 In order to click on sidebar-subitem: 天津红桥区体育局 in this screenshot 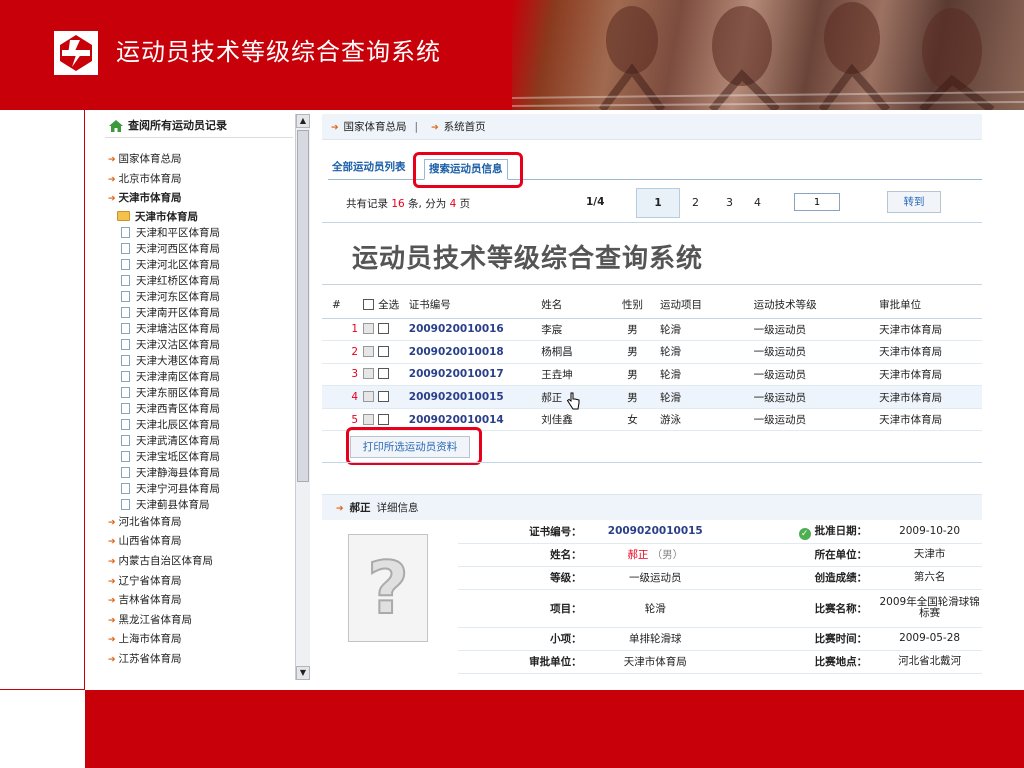, I will do `click(199, 281)`.